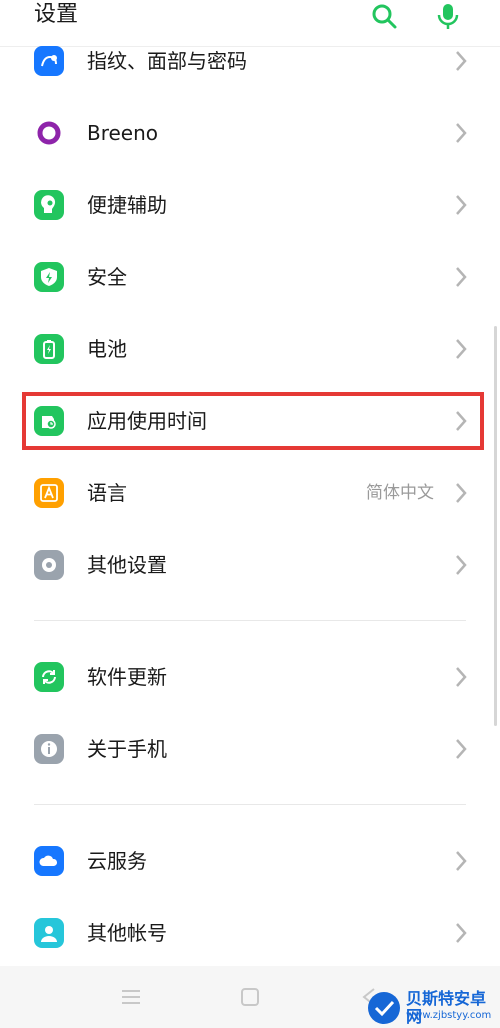 The height and width of the screenshot is (1028, 500). Describe the element at coordinates (127, 933) in the screenshot. I see `settings-item-label: 其他帐号` at that location.